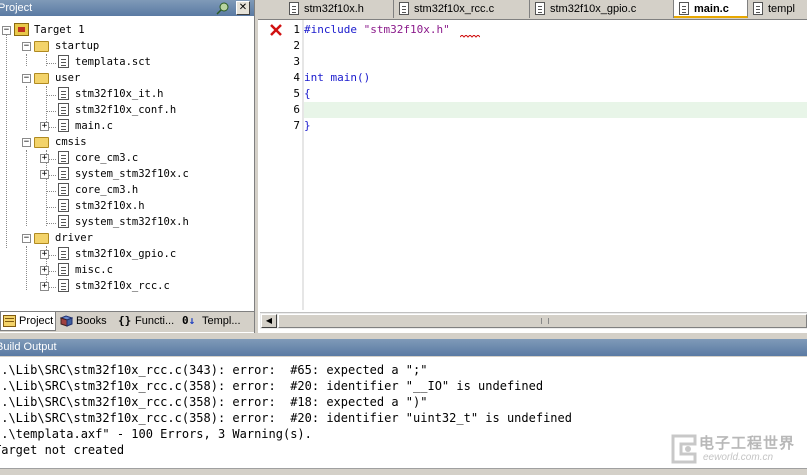  I want to click on close-icon: ✕, so click(243, 8).